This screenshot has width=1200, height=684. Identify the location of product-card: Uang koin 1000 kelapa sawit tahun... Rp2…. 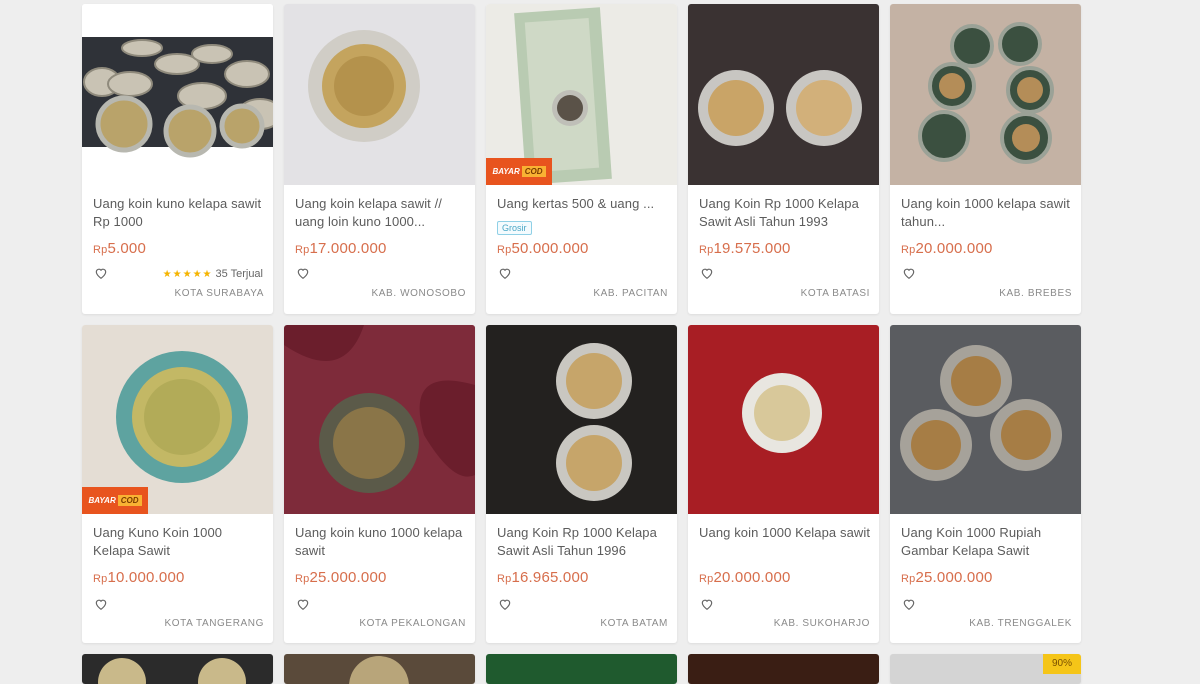
(985, 159).